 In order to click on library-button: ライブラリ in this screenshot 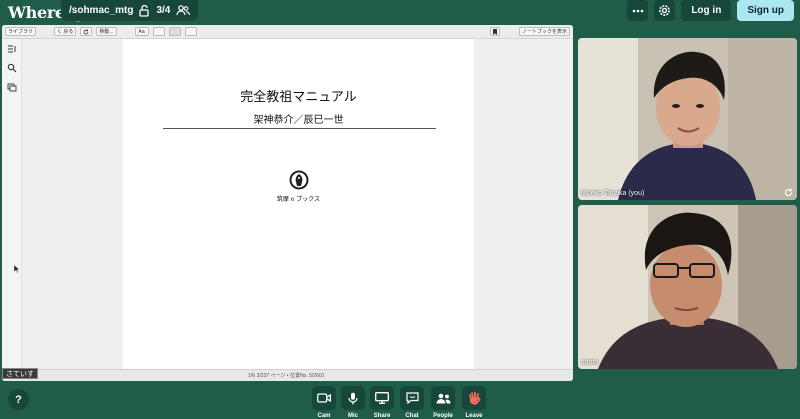, I will do `click(21, 31)`.